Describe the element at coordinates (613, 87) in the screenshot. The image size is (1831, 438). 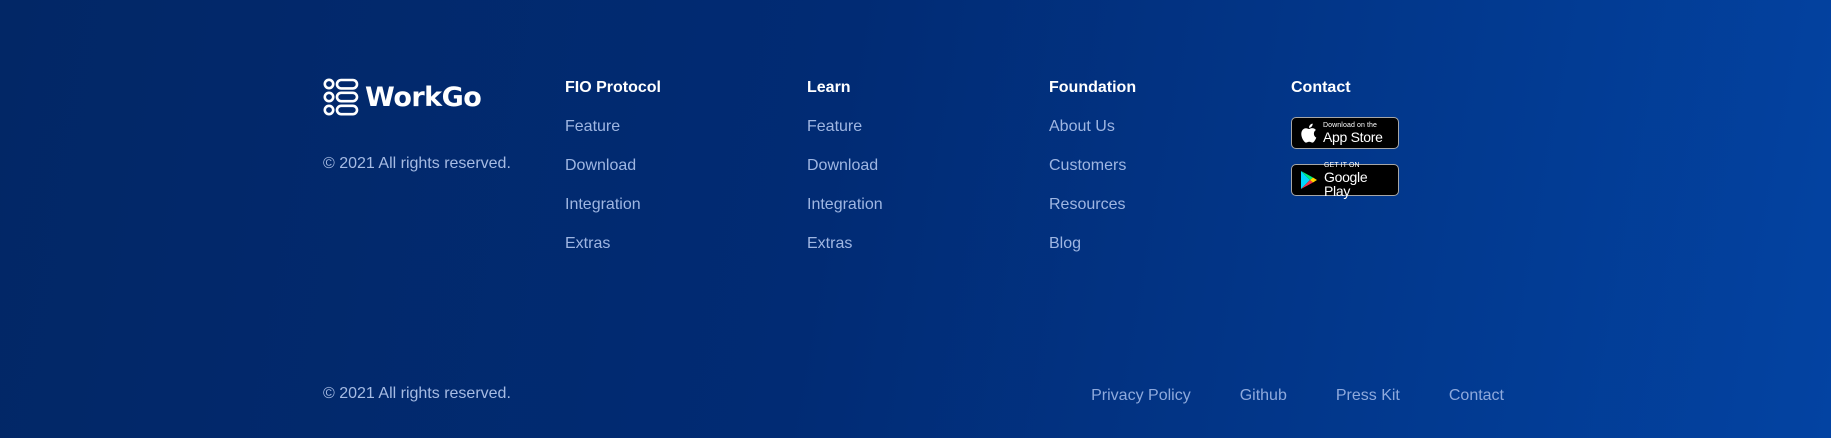
I see `column-title: FIO Protocol` at that location.